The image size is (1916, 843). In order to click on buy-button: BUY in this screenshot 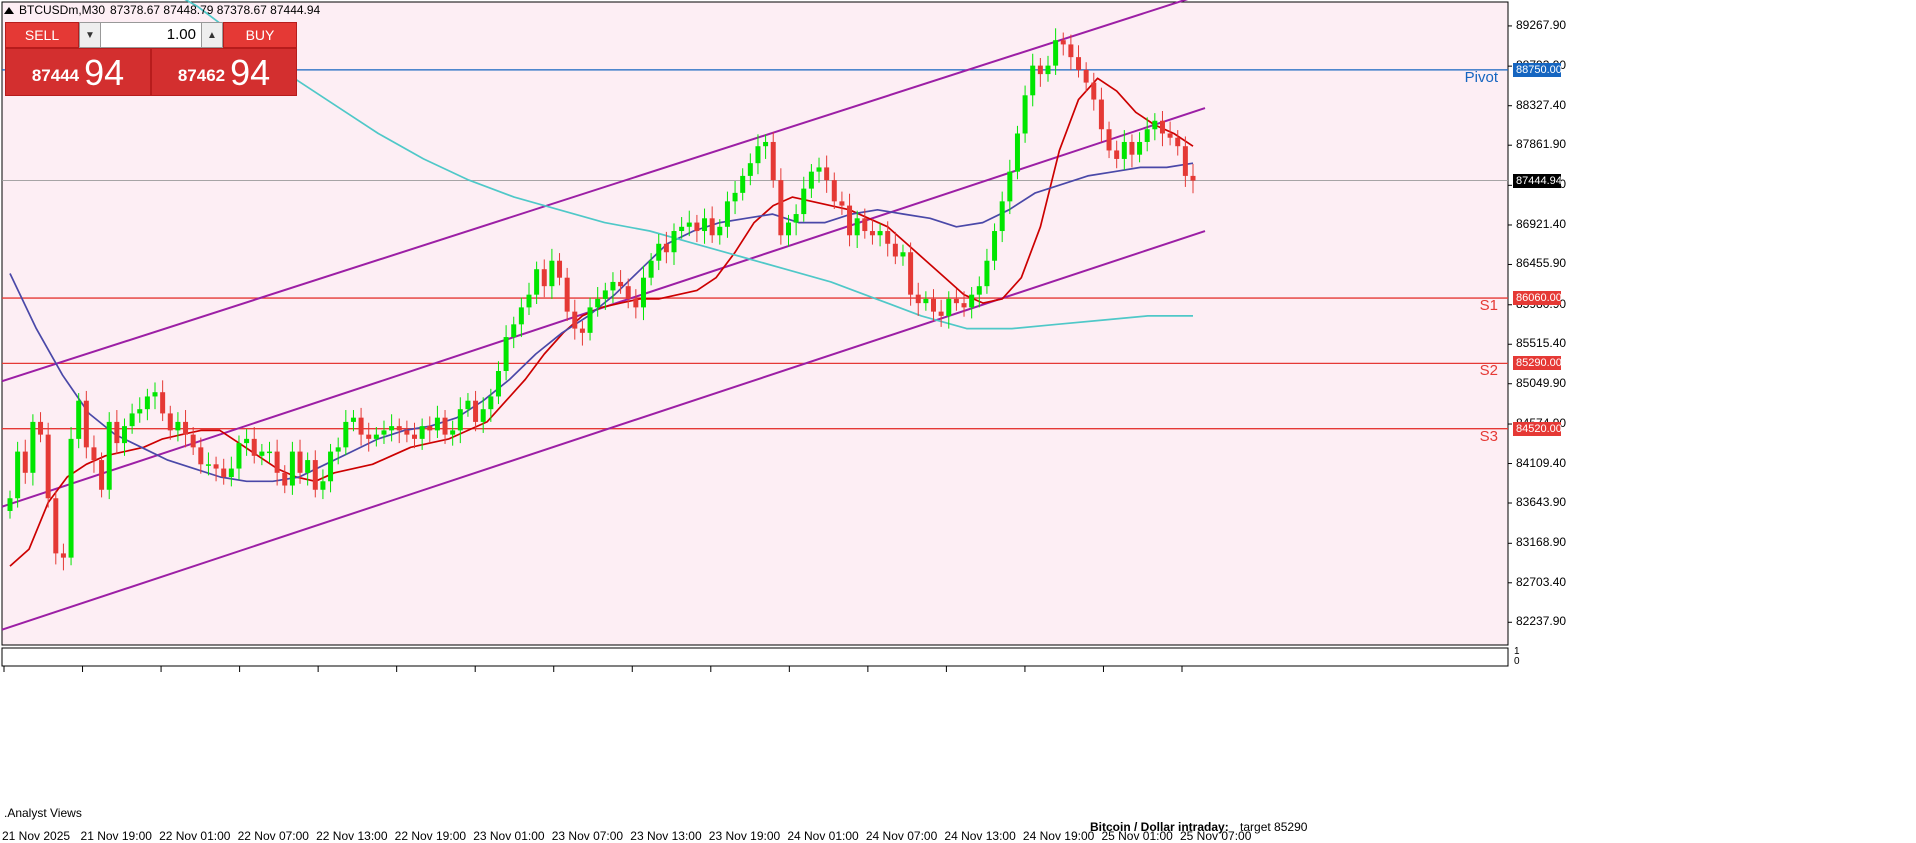, I will do `click(260, 35)`.